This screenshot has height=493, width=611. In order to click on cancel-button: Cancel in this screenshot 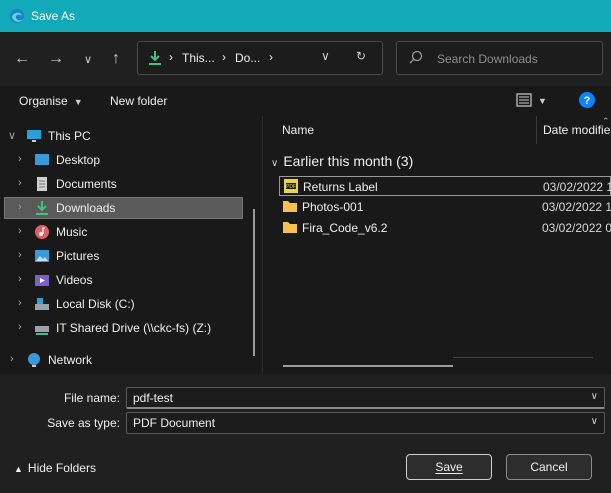, I will do `click(549, 467)`.